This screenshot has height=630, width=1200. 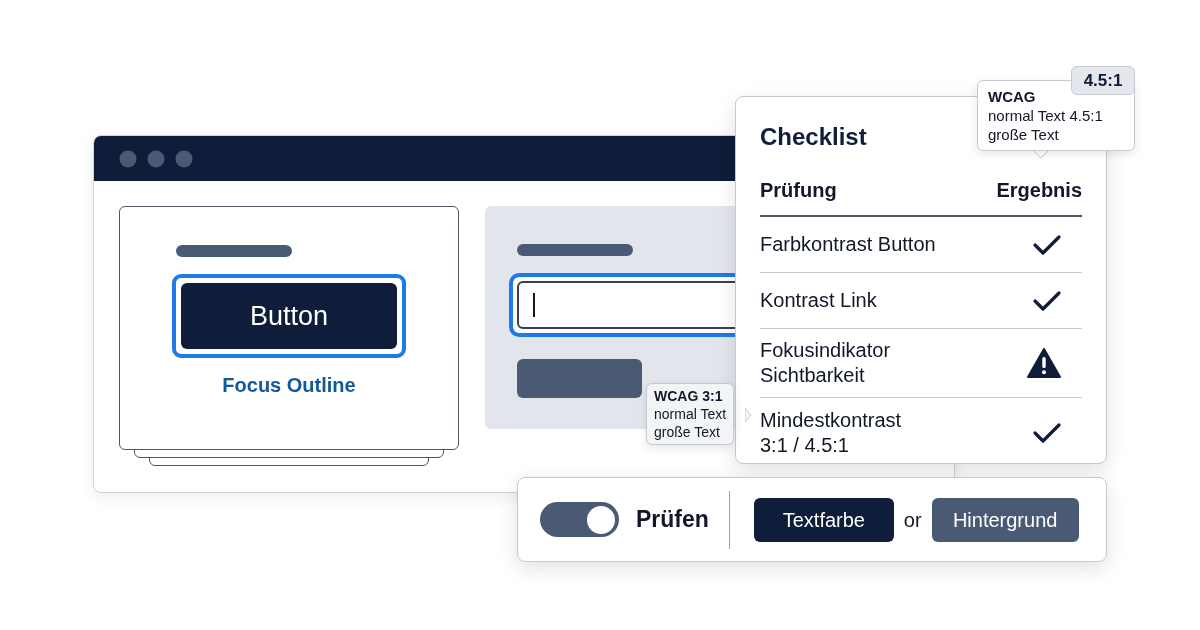 What do you see at coordinates (1005, 519) in the screenshot?
I see `background-button: Hintergrund` at bounding box center [1005, 519].